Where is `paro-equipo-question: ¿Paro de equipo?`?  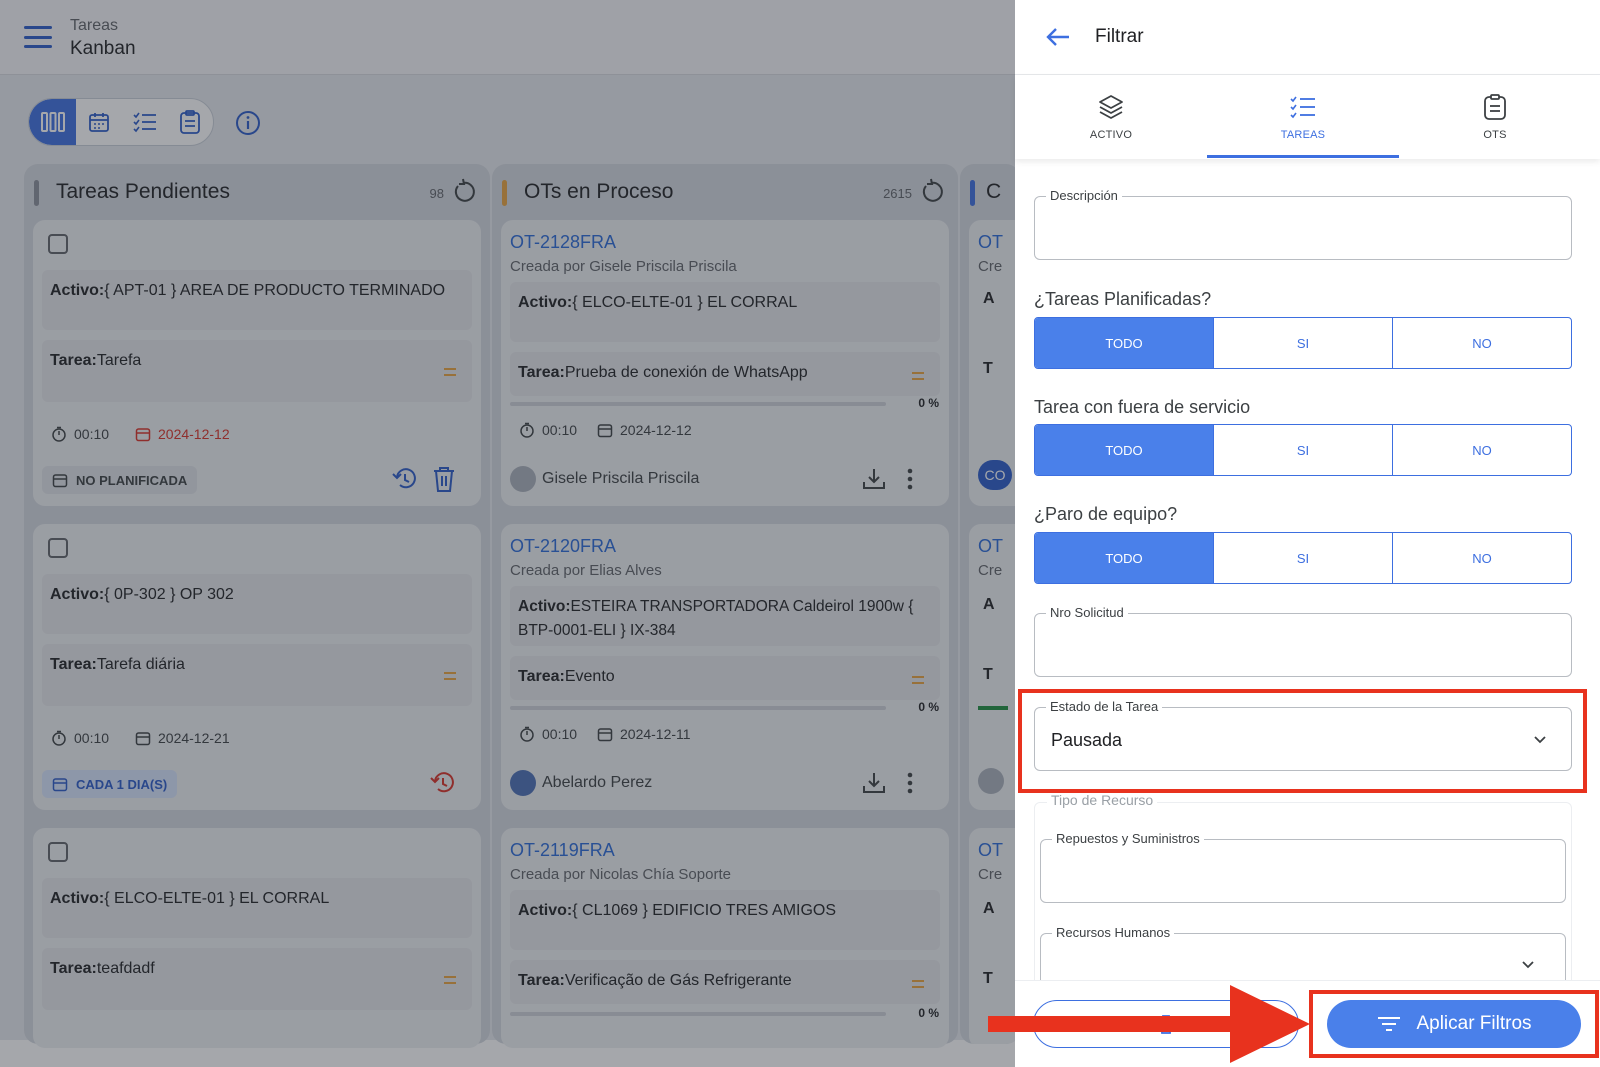
paro-equipo-question: ¿Paro de equipo? is located at coordinates (1106, 514).